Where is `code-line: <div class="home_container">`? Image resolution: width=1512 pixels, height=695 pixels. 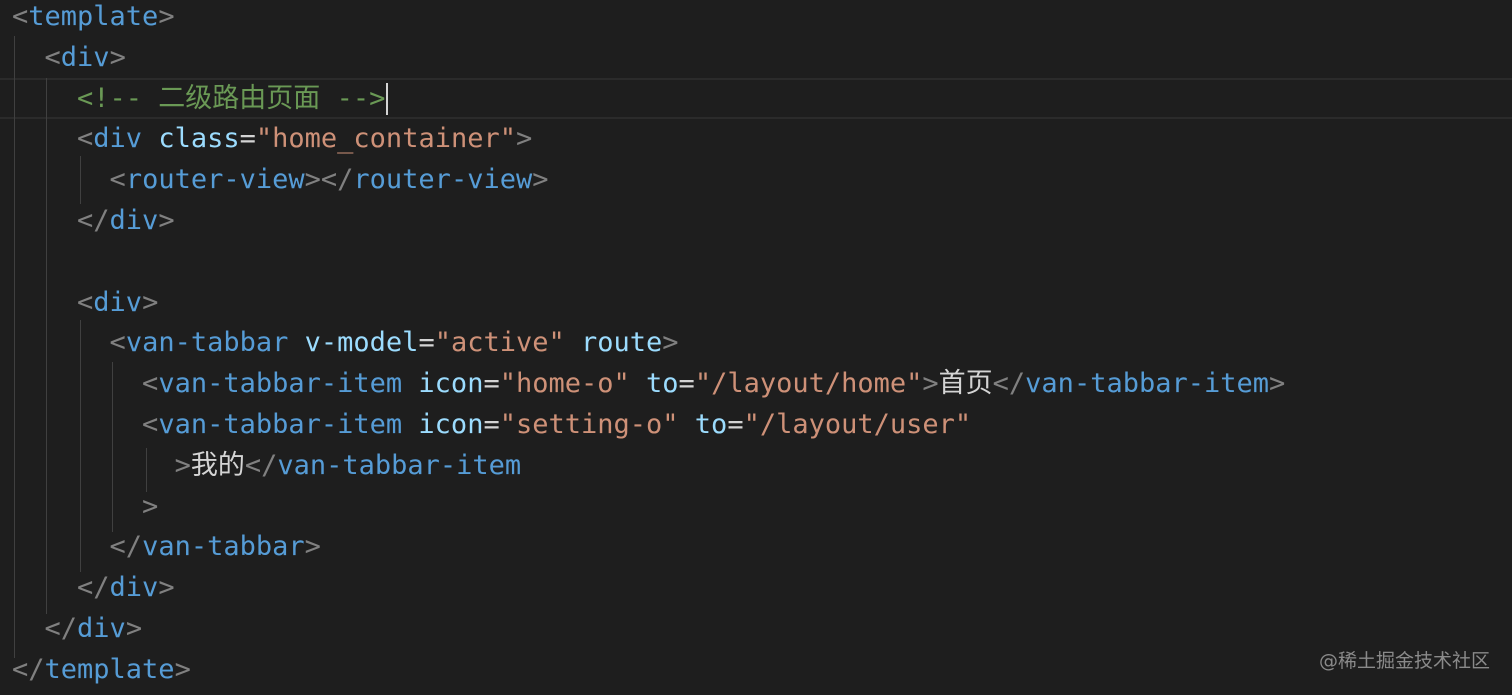
code-line: <div class="home_container"> is located at coordinates (756, 138).